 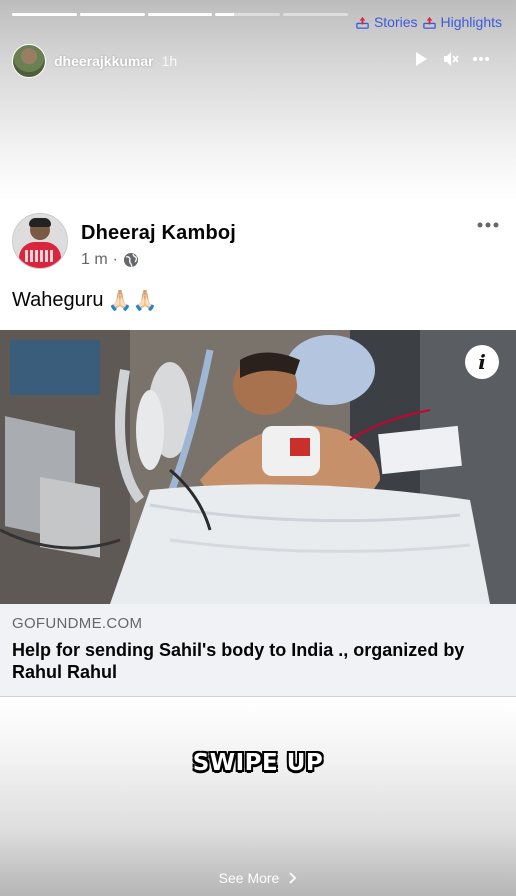 I want to click on story-links: Stories Highlights, so click(x=428, y=22).